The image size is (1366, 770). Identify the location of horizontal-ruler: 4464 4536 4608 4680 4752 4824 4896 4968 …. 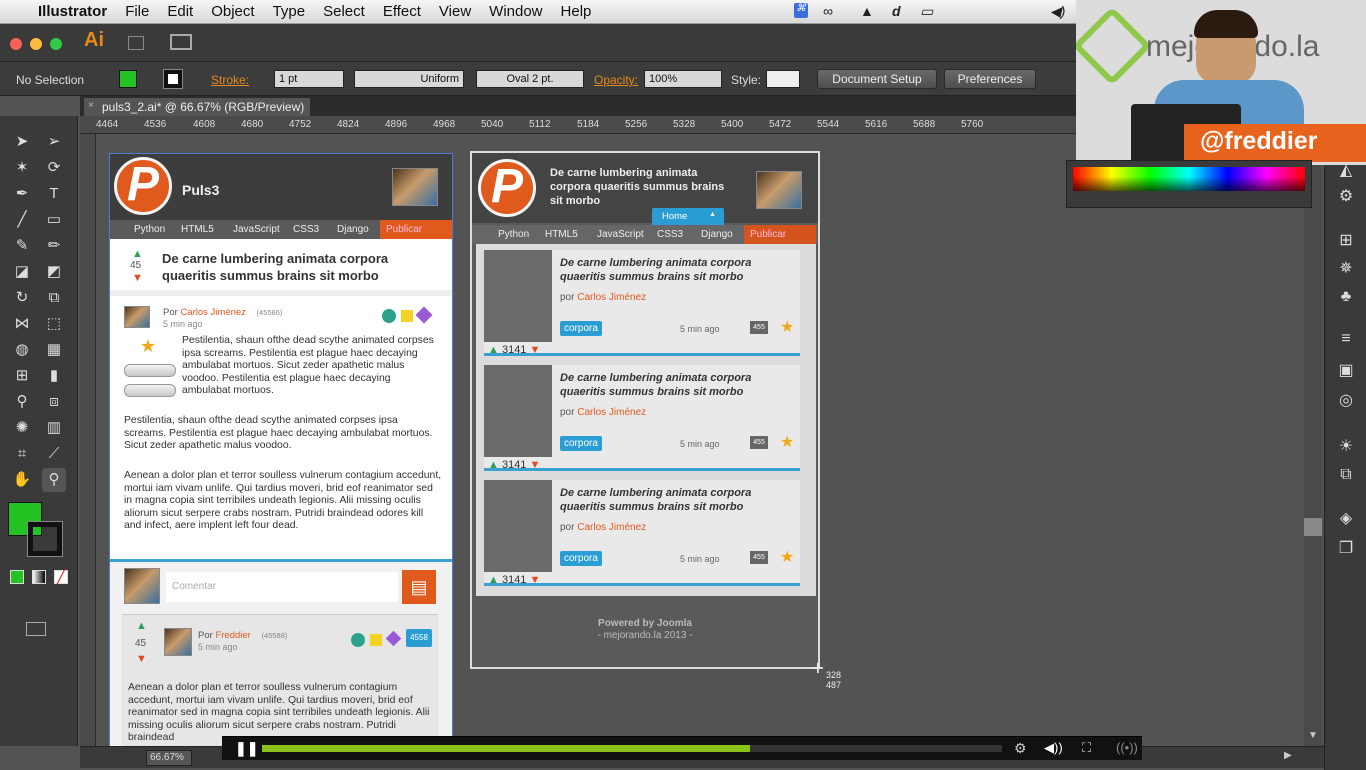
(580, 125).